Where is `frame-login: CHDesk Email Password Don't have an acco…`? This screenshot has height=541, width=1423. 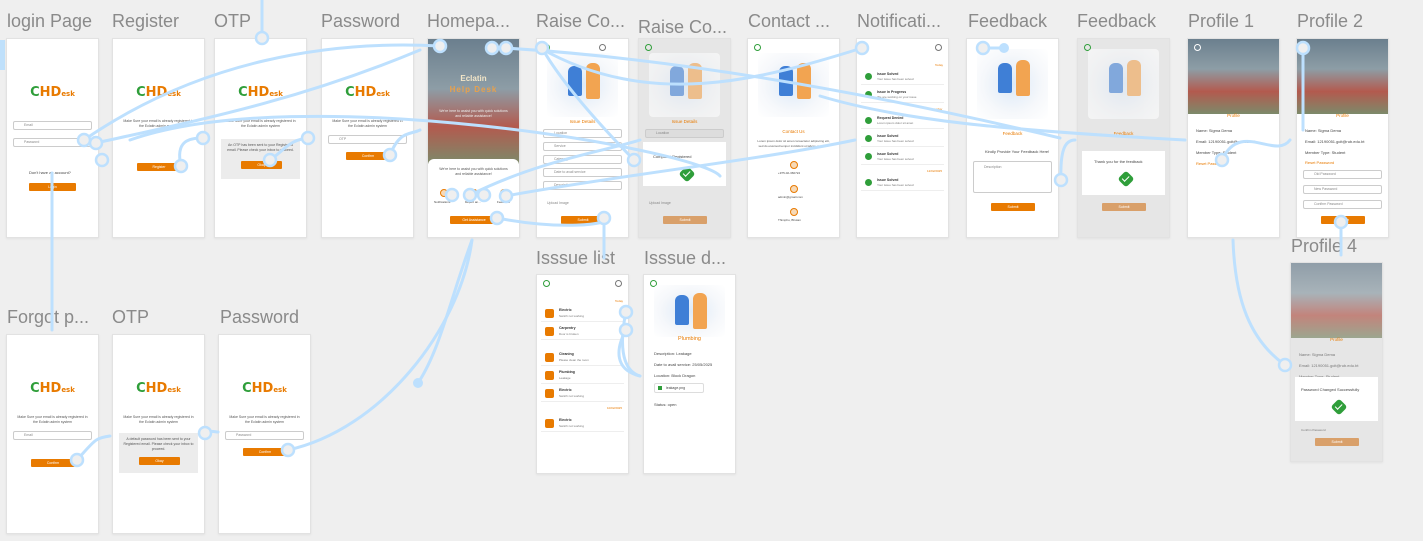
frame-login: CHDesk Email Password Don't have an acco… is located at coordinates (52, 138).